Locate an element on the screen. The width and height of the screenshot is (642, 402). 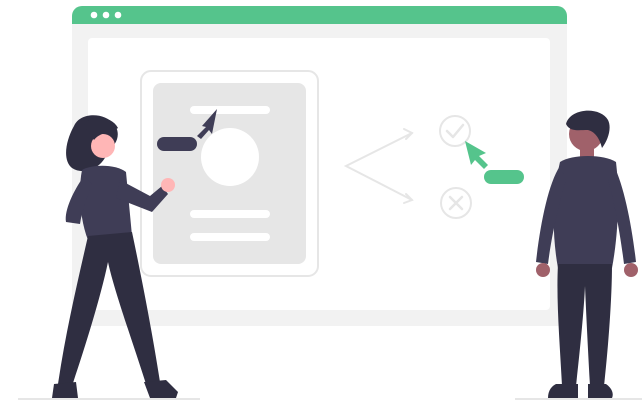
three-dot-menu-icon is located at coordinates (106, 15).